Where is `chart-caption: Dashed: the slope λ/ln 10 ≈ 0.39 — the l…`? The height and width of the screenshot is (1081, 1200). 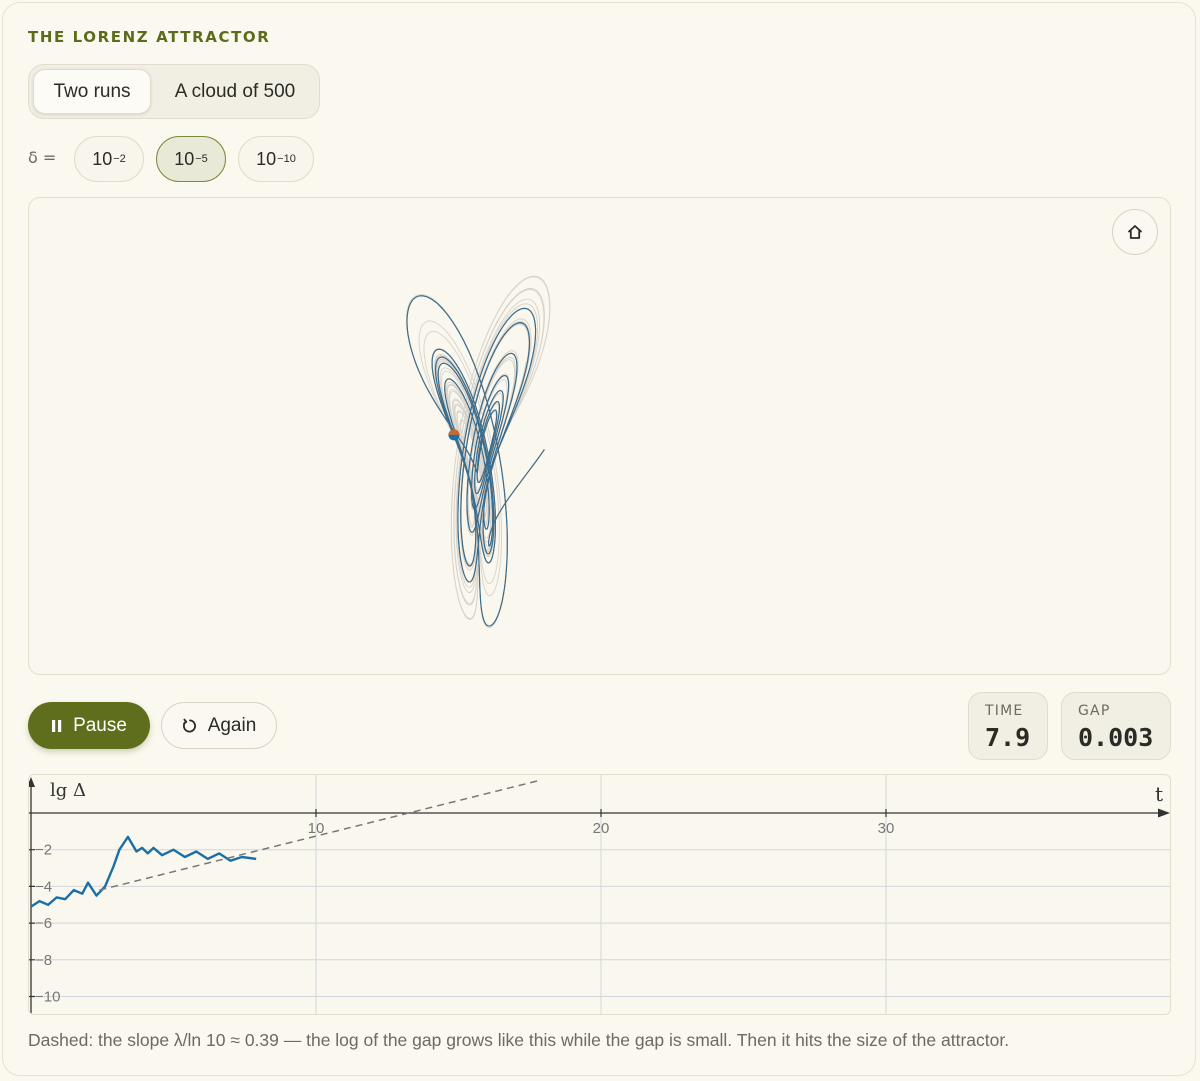 chart-caption: Dashed: the slope λ/ln 10 ≈ 0.39 — the l… is located at coordinates (519, 1040).